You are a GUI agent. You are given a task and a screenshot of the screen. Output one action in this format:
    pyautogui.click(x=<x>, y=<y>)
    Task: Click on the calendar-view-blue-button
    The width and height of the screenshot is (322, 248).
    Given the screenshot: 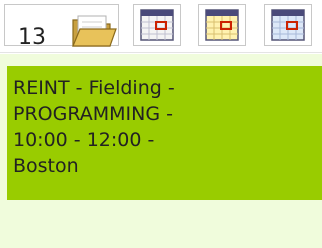 What is the action you would take?
    pyautogui.click(x=288, y=25)
    